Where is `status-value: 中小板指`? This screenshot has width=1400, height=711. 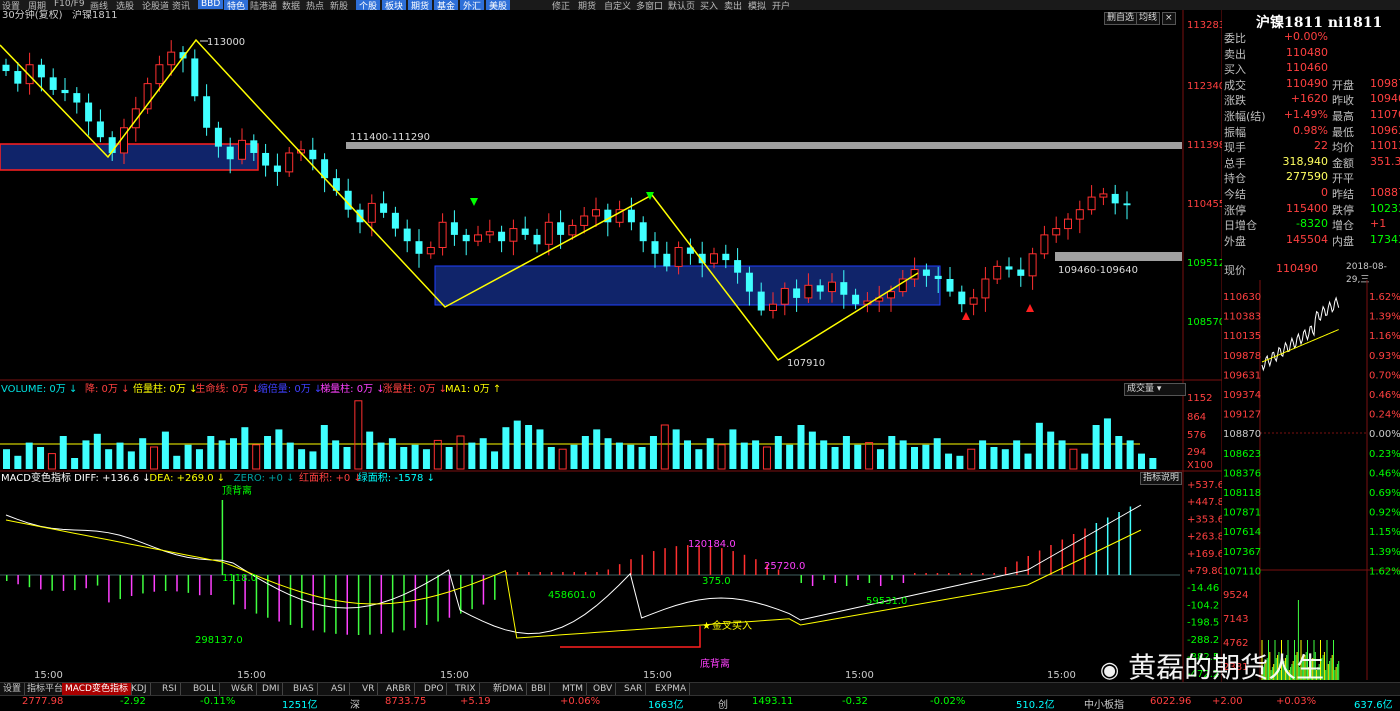
status-value: 中小板指 is located at coordinates (1104, 705).